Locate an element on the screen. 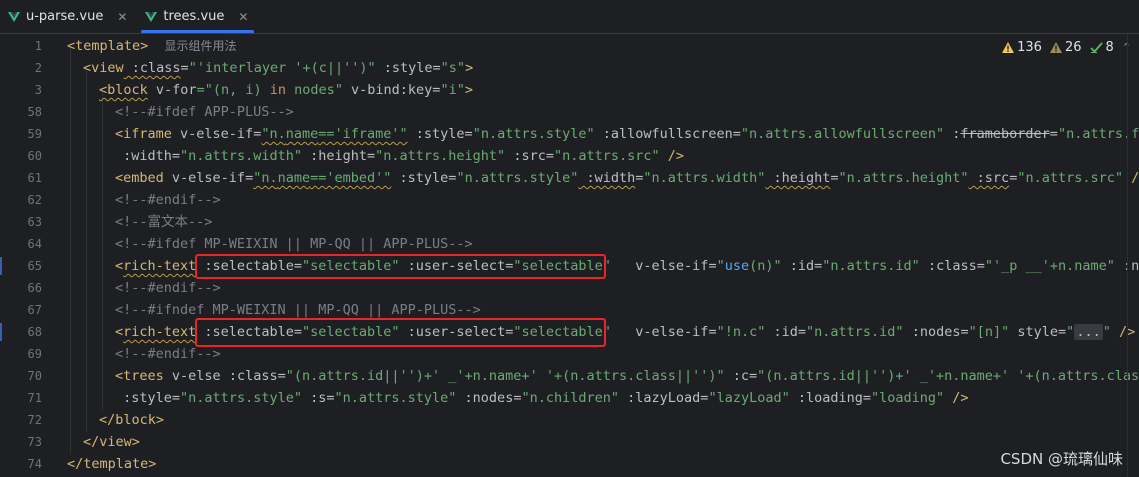 This screenshot has height=477, width=1139. line-number: 3 is located at coordinates (38, 90).